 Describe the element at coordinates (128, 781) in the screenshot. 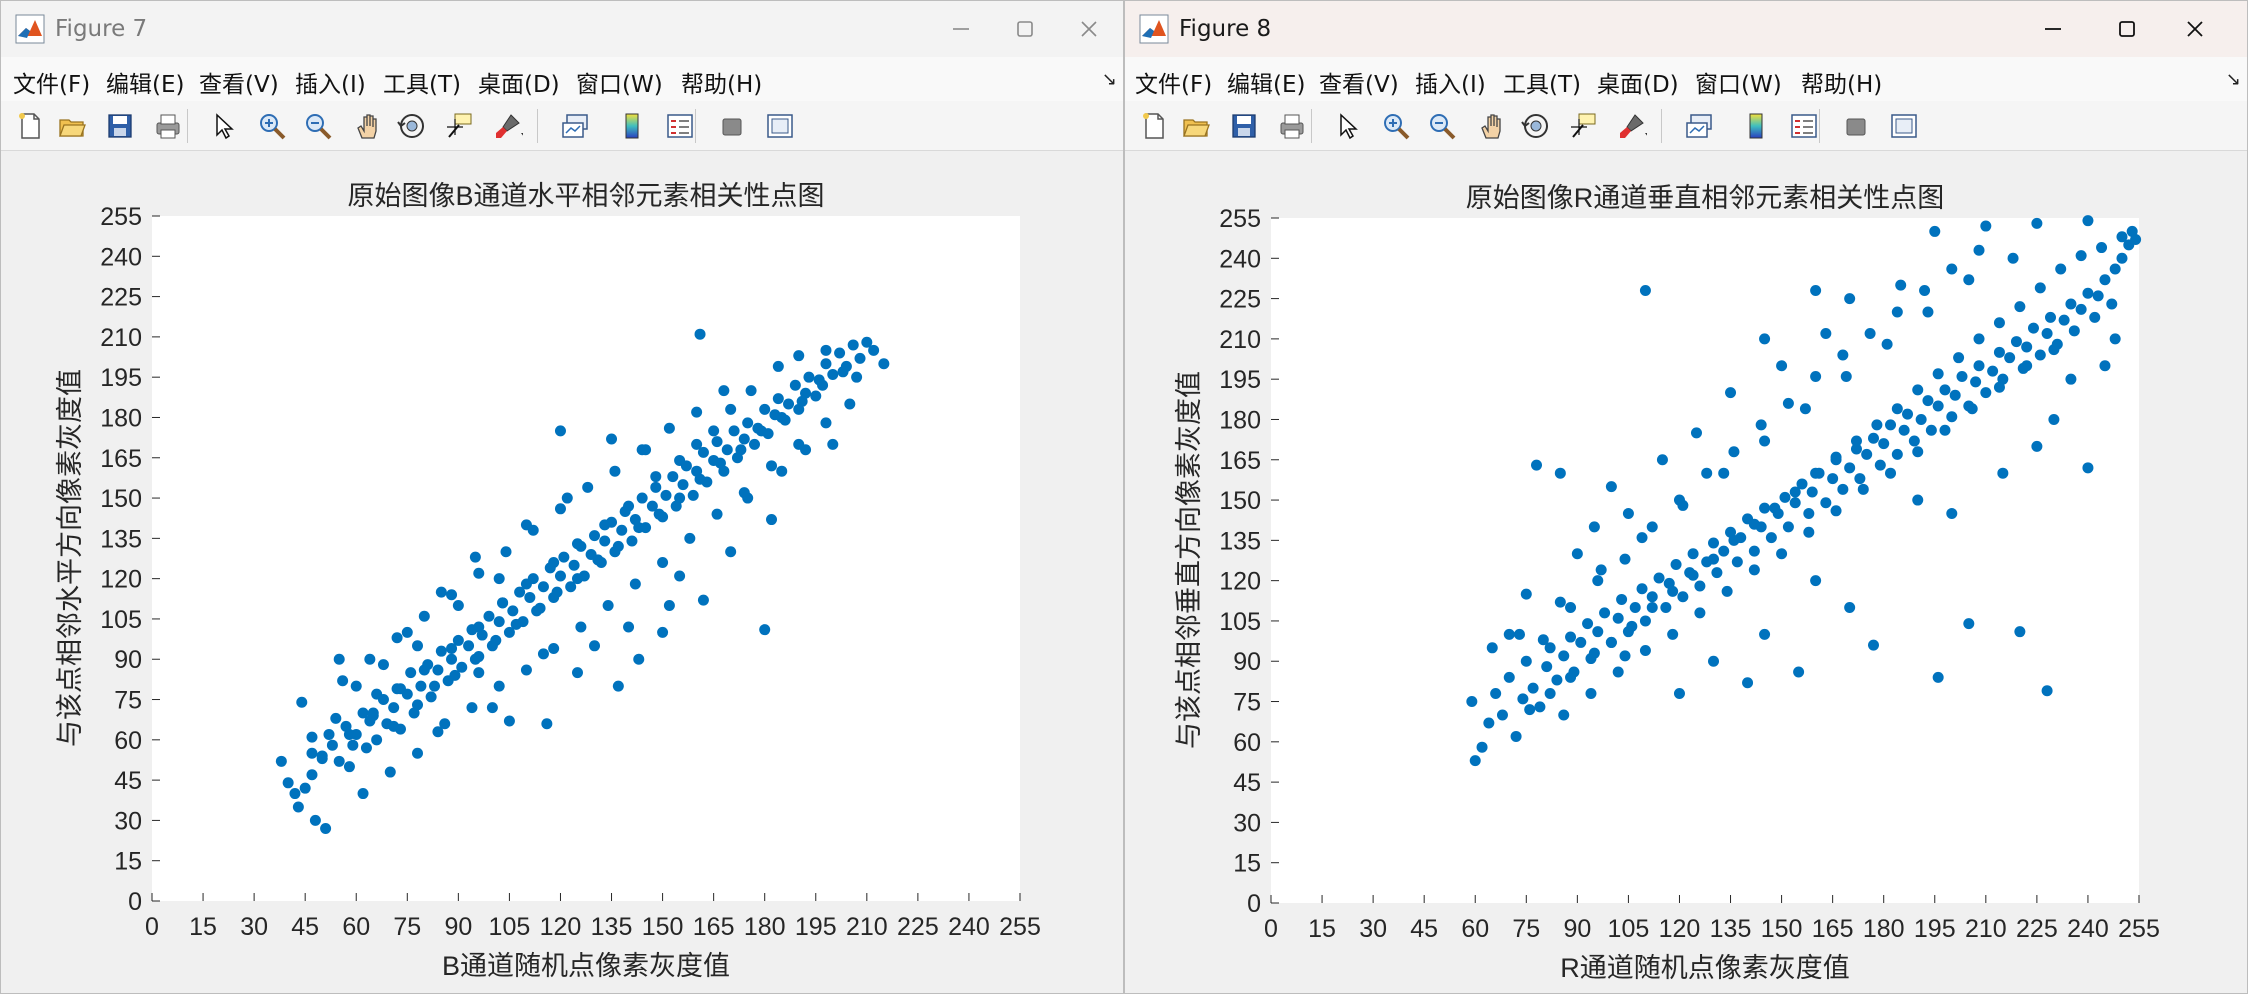

I see `y-tick-label: 45` at that location.